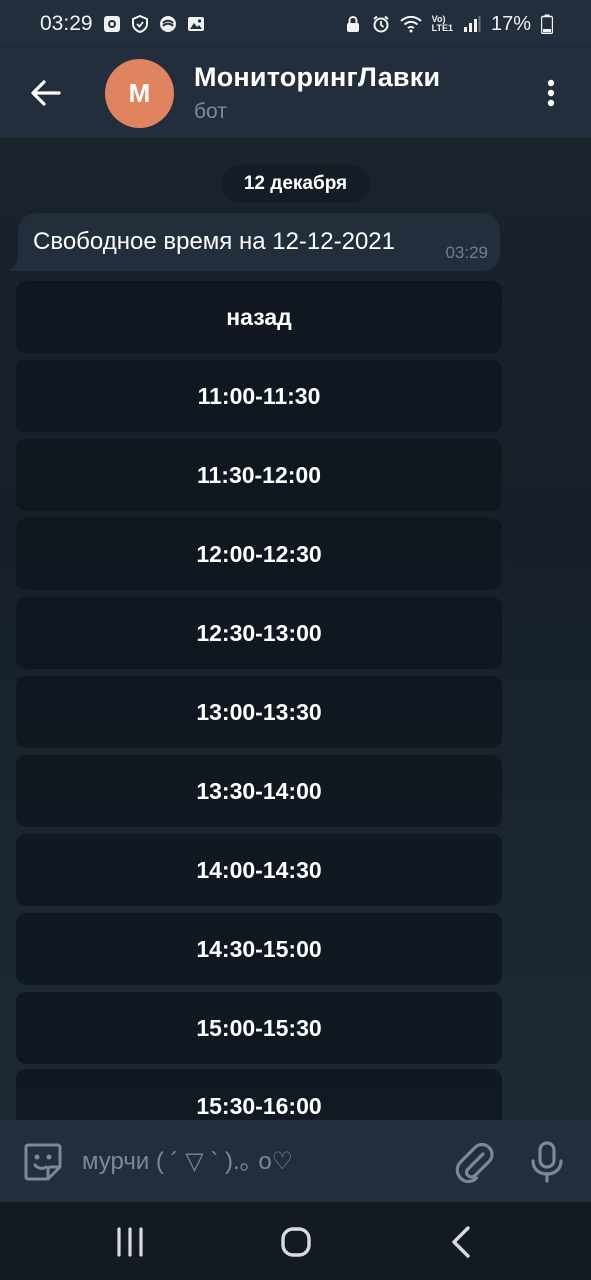 This screenshot has height=1280, width=591. I want to click on message-bubble: Свободное время на 12-12-2021 03:29, so click(259, 242).